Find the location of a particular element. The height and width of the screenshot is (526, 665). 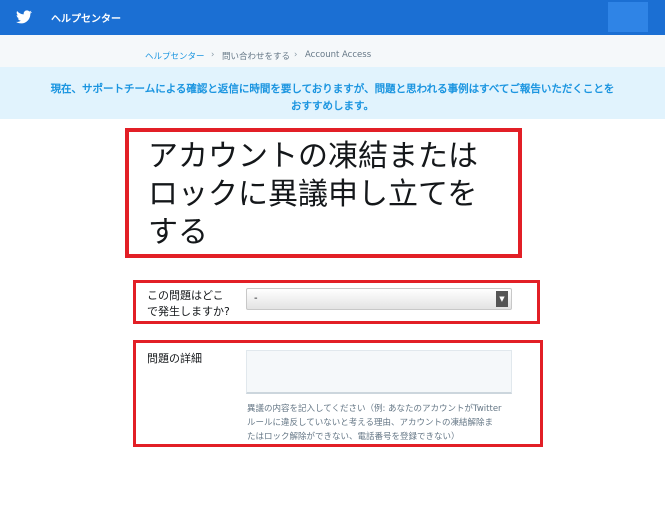

location-label: この問題はどこ is located at coordinates (185, 295).